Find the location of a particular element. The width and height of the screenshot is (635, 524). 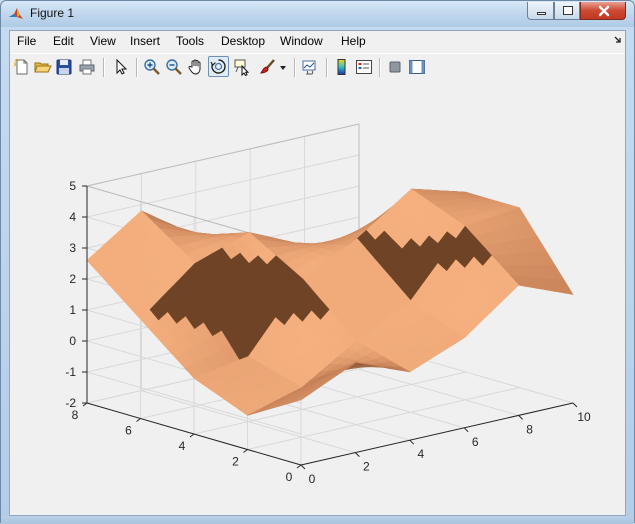

menu-edit: Edit is located at coordinates (63, 41).